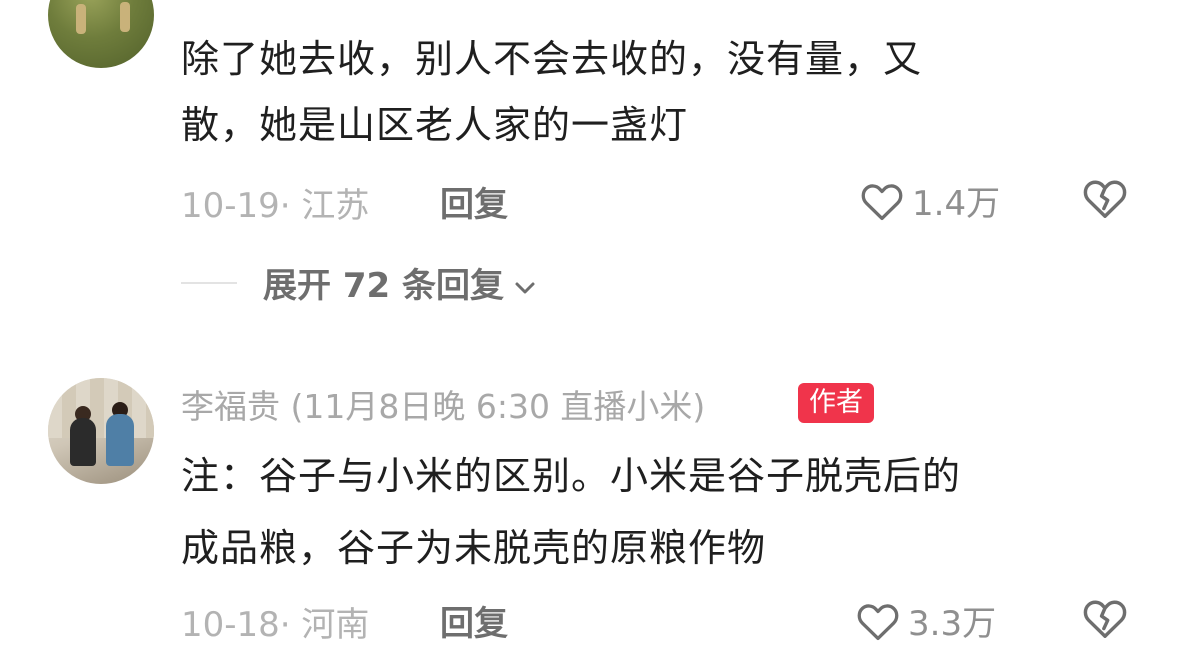 The height and width of the screenshot is (660, 1179). I want to click on expand-replies-label: 展开 72 条回复, so click(383, 286).